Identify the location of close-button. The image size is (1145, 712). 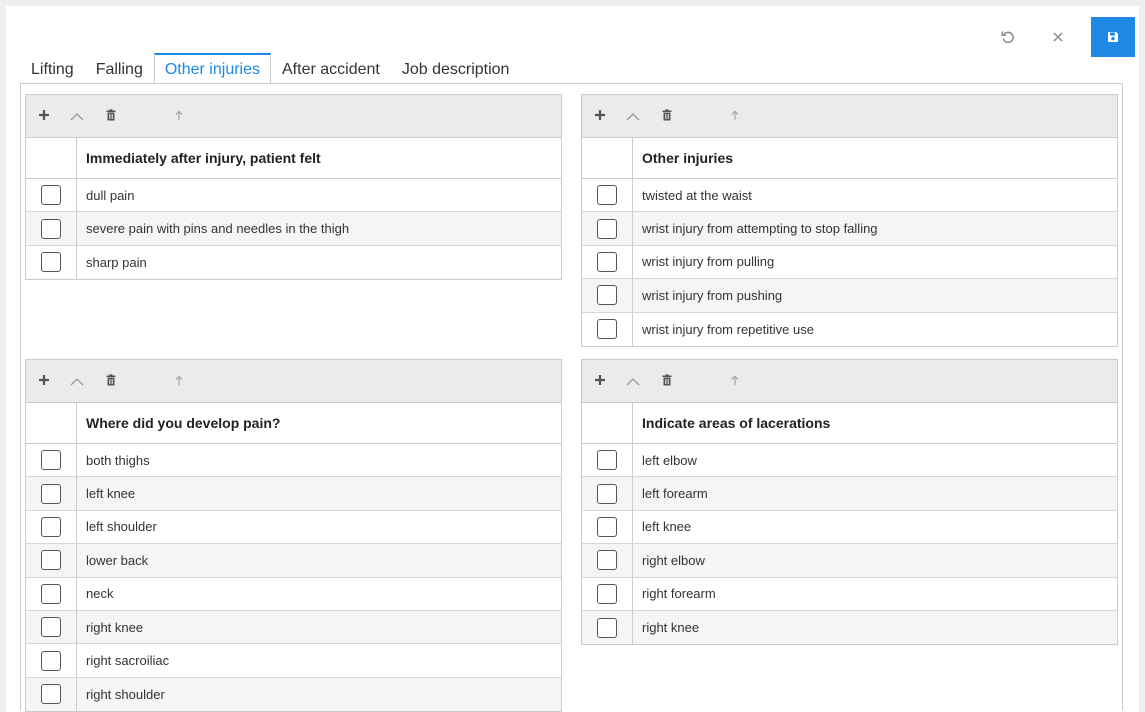
(1058, 37).